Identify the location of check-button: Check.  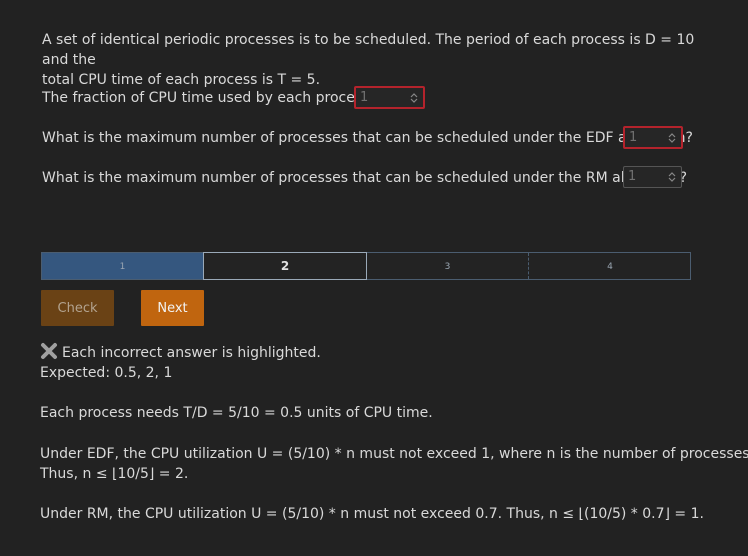
(77, 308).